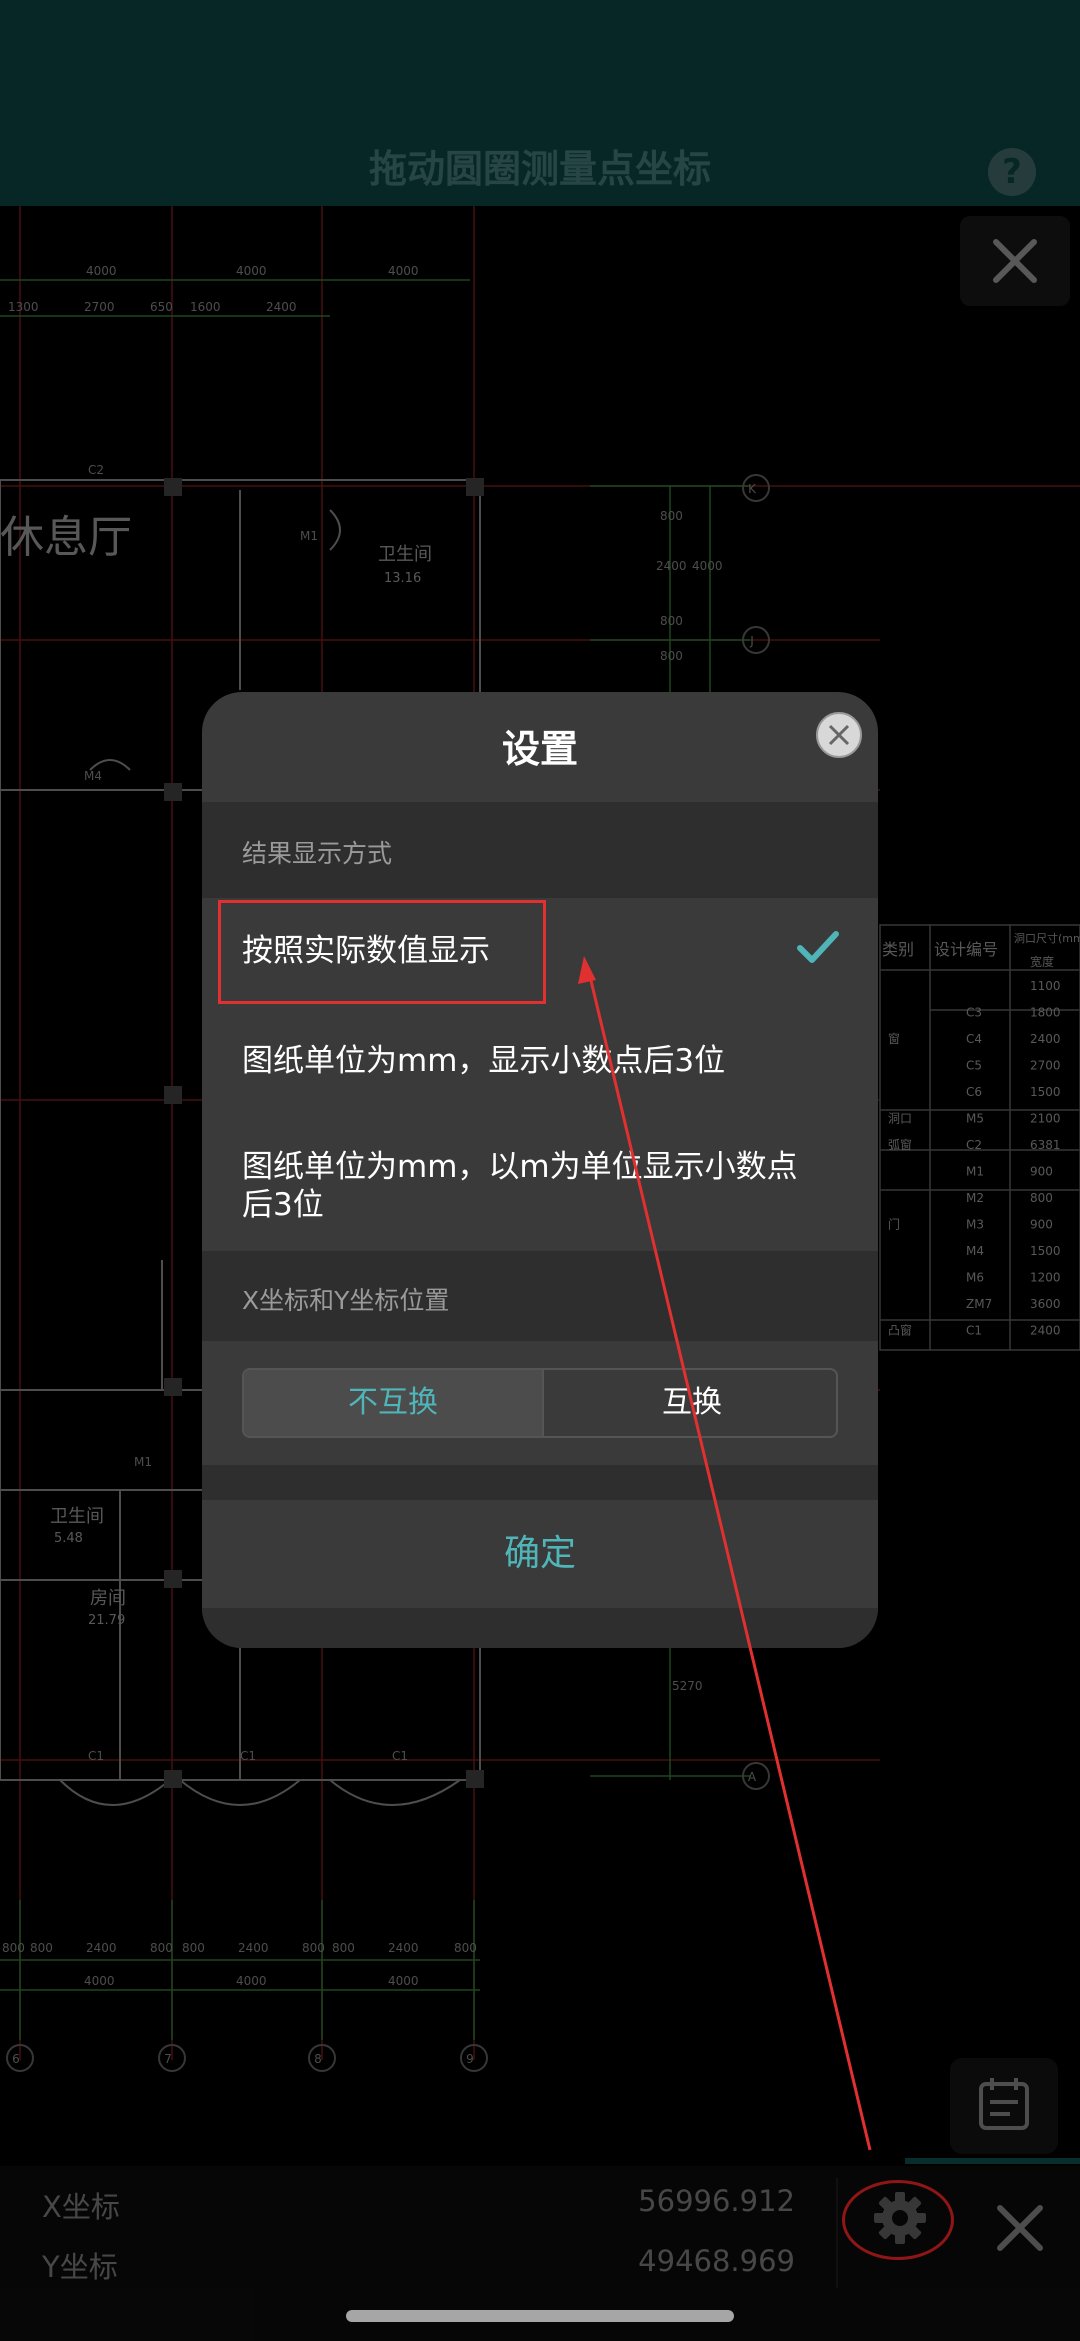 Image resolution: width=1080 pixels, height=2341 pixels. I want to click on section-label: 结果显示方式, so click(317, 853).